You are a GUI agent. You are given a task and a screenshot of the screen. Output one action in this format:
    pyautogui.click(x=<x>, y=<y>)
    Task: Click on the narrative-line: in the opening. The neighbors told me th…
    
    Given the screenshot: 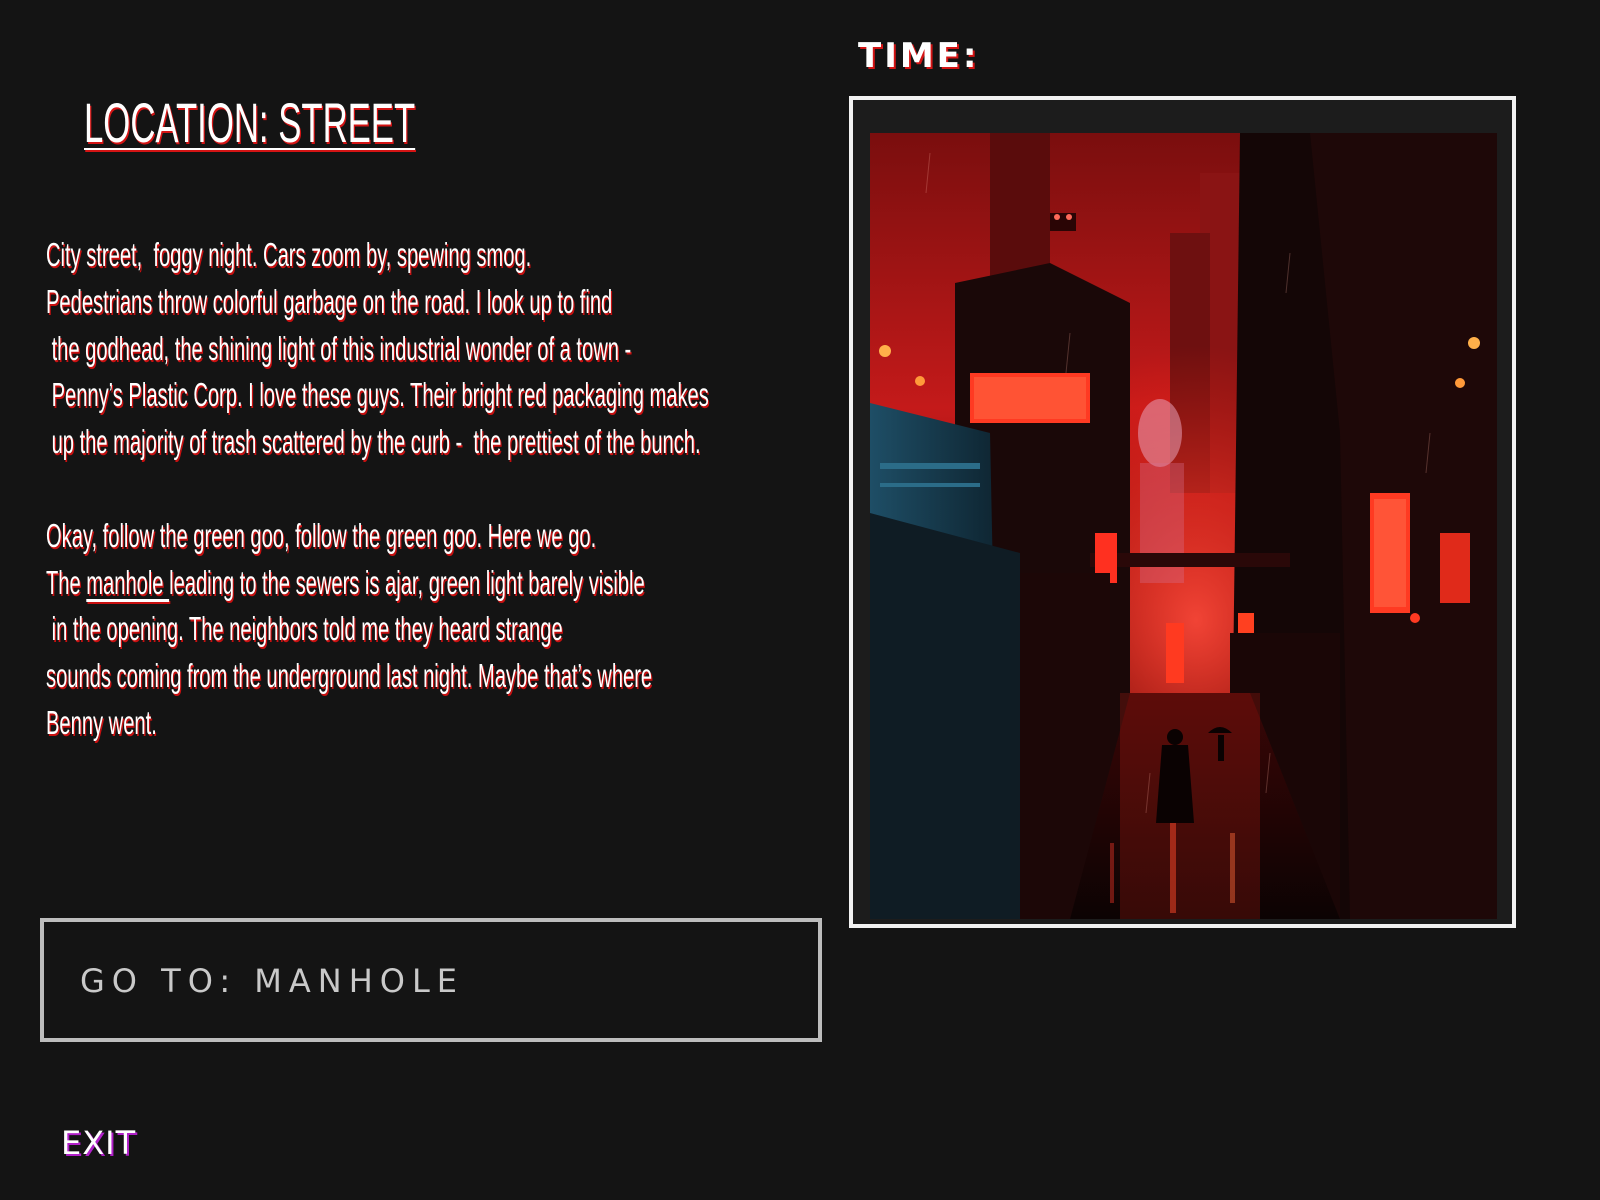 What is the action you would take?
    pyautogui.click(x=304, y=629)
    